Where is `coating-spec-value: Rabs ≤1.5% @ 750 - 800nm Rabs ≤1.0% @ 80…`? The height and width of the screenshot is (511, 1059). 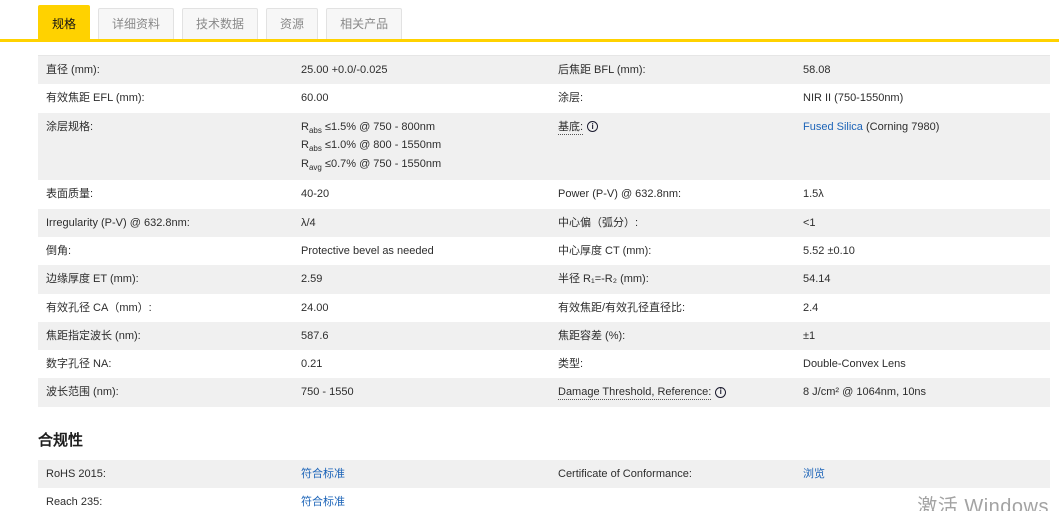 coating-spec-value: Rabs ≤1.5% @ 750 - 800nm Rabs ≤1.0% @ 80… is located at coordinates (421, 147).